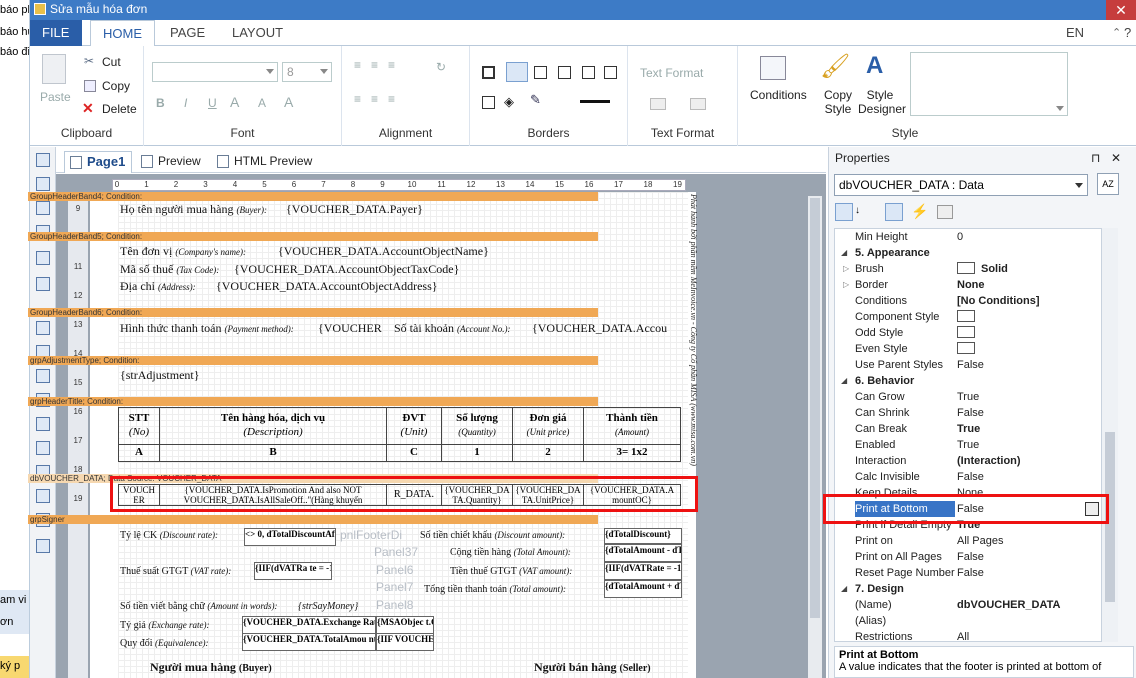 The width and height of the screenshot is (1136, 678). Describe the element at coordinates (592, 667) in the screenshot. I see `seller-sign: Người bán hàng (Seller)` at that location.